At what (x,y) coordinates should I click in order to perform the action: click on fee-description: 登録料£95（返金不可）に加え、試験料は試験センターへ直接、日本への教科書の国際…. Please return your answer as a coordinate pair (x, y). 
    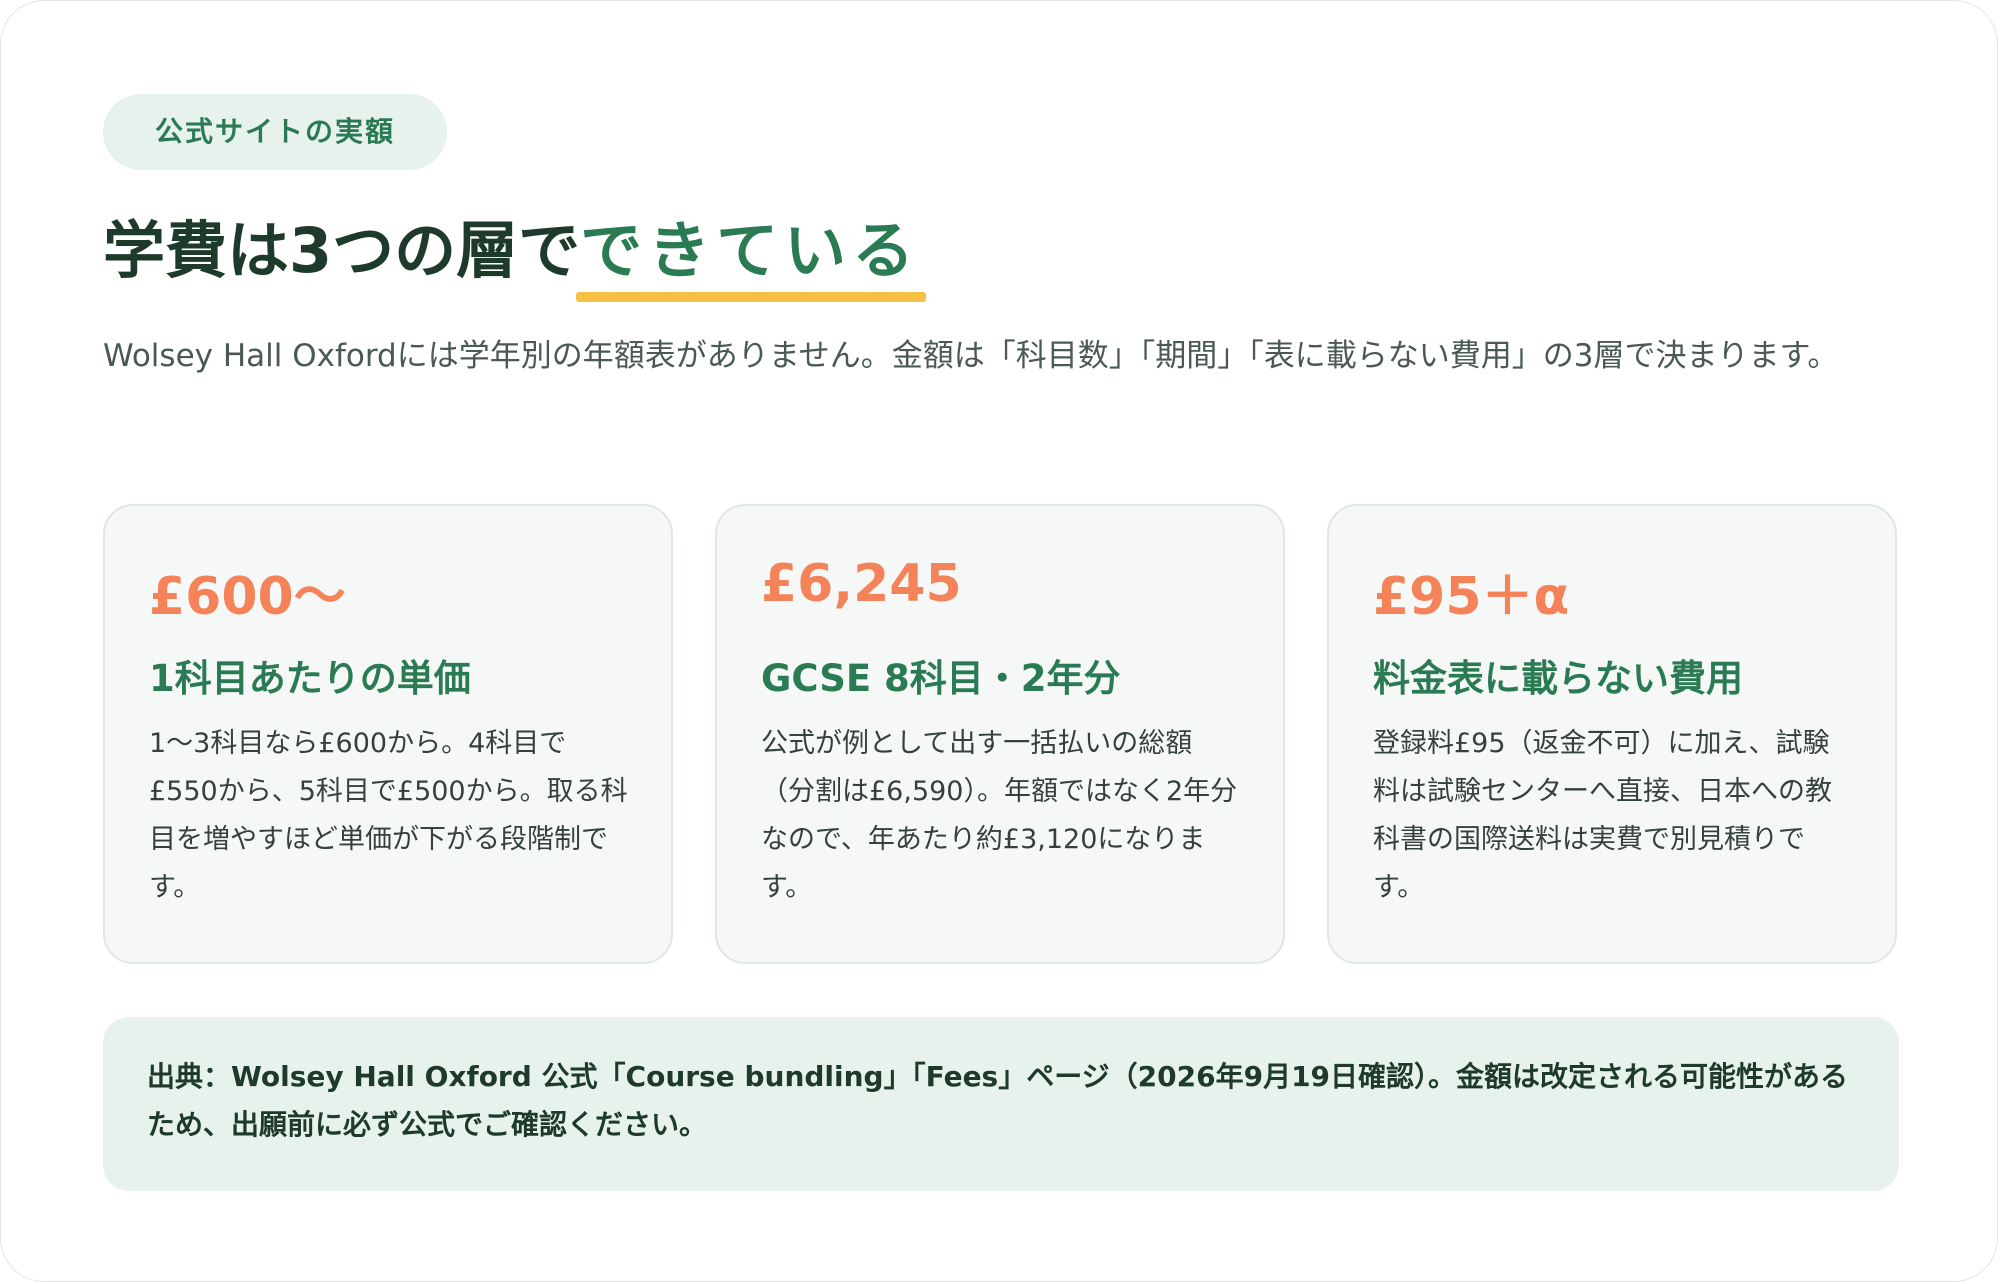
    Looking at the image, I should click on (1602, 815).